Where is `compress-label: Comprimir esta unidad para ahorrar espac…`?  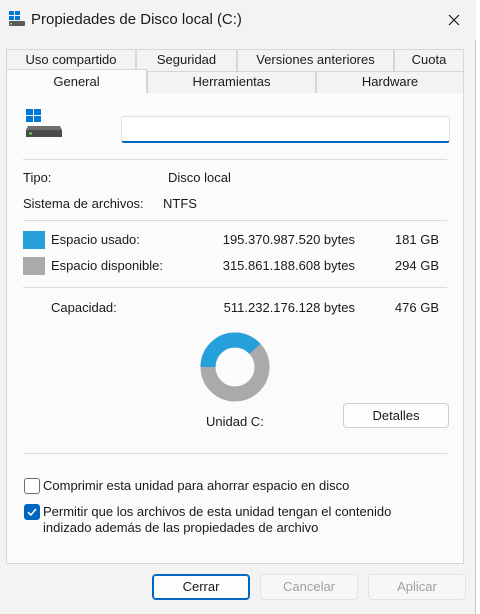
compress-label: Comprimir esta unidad para ahorrar espac… is located at coordinates (196, 485).